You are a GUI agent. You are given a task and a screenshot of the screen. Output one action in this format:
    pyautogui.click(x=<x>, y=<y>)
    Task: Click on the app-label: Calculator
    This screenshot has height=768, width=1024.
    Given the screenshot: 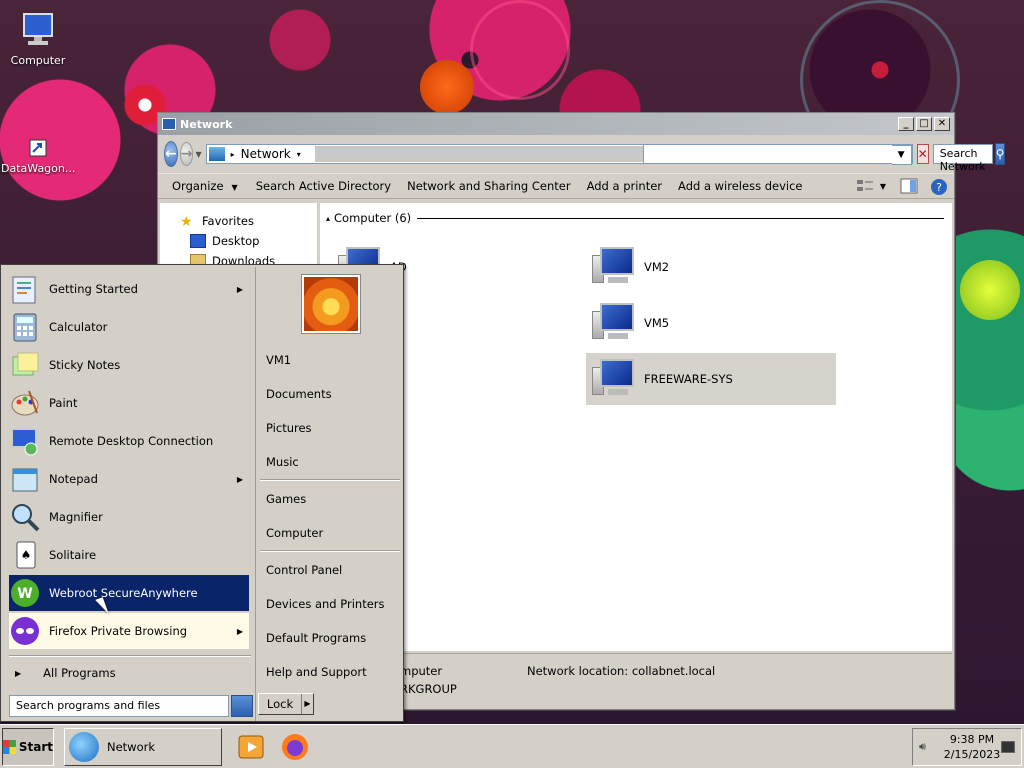 What is the action you would take?
    pyautogui.click(x=78, y=327)
    